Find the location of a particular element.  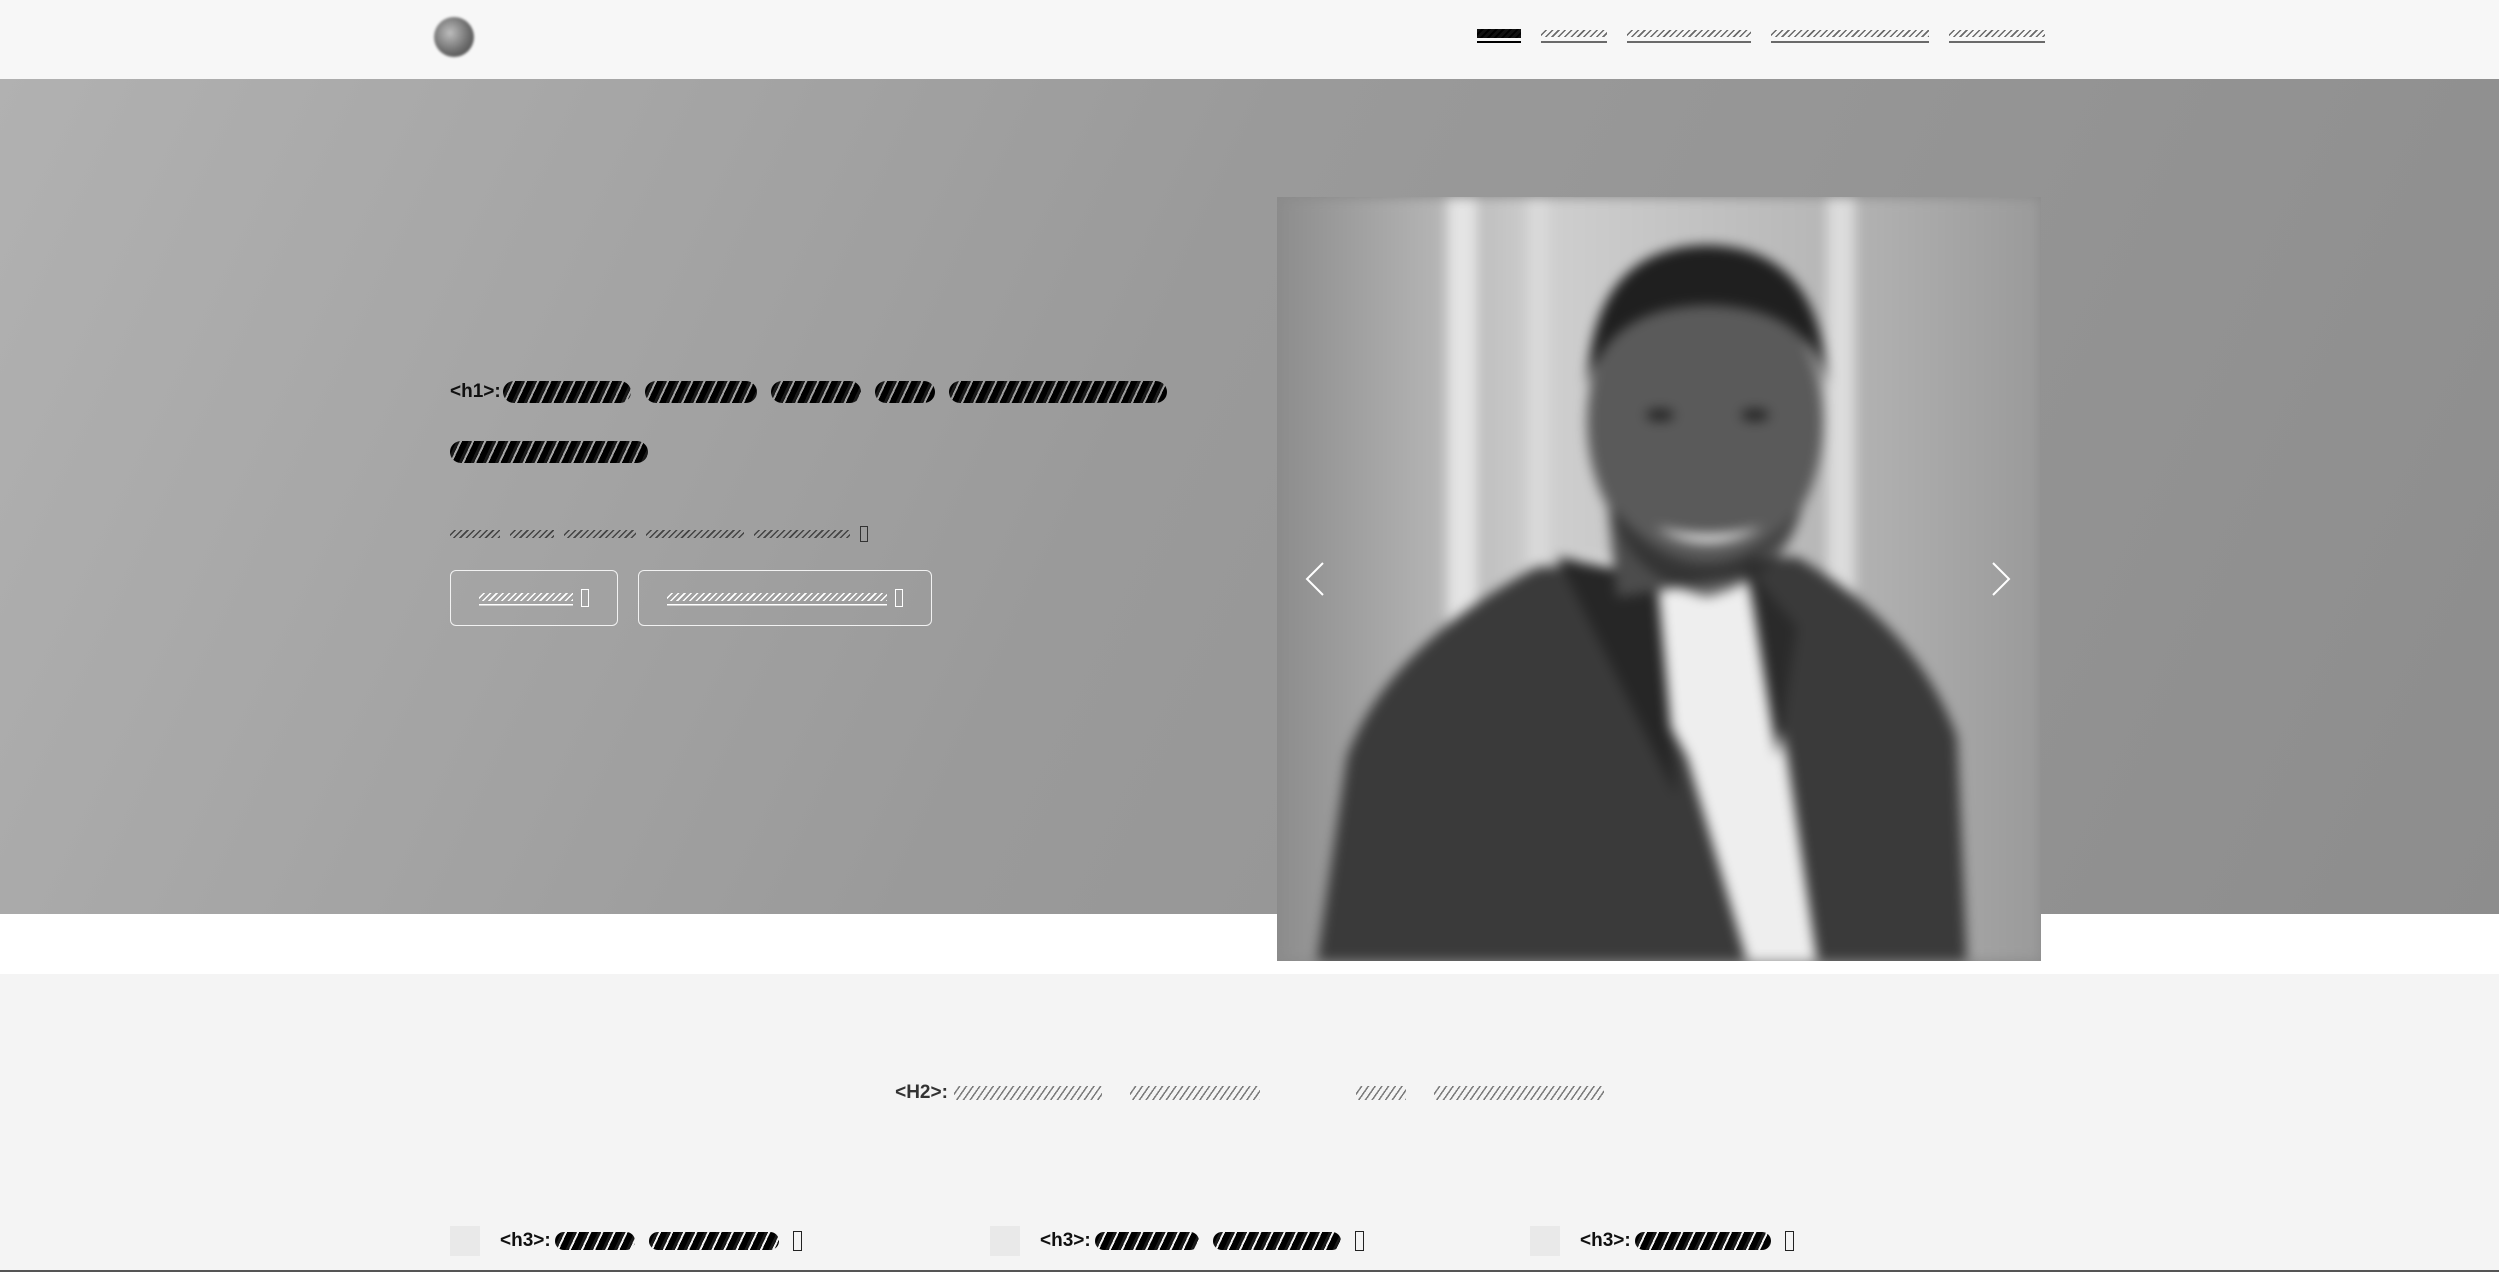

main-nav: Home About Services Testimonials Contact is located at coordinates (1761, 35).